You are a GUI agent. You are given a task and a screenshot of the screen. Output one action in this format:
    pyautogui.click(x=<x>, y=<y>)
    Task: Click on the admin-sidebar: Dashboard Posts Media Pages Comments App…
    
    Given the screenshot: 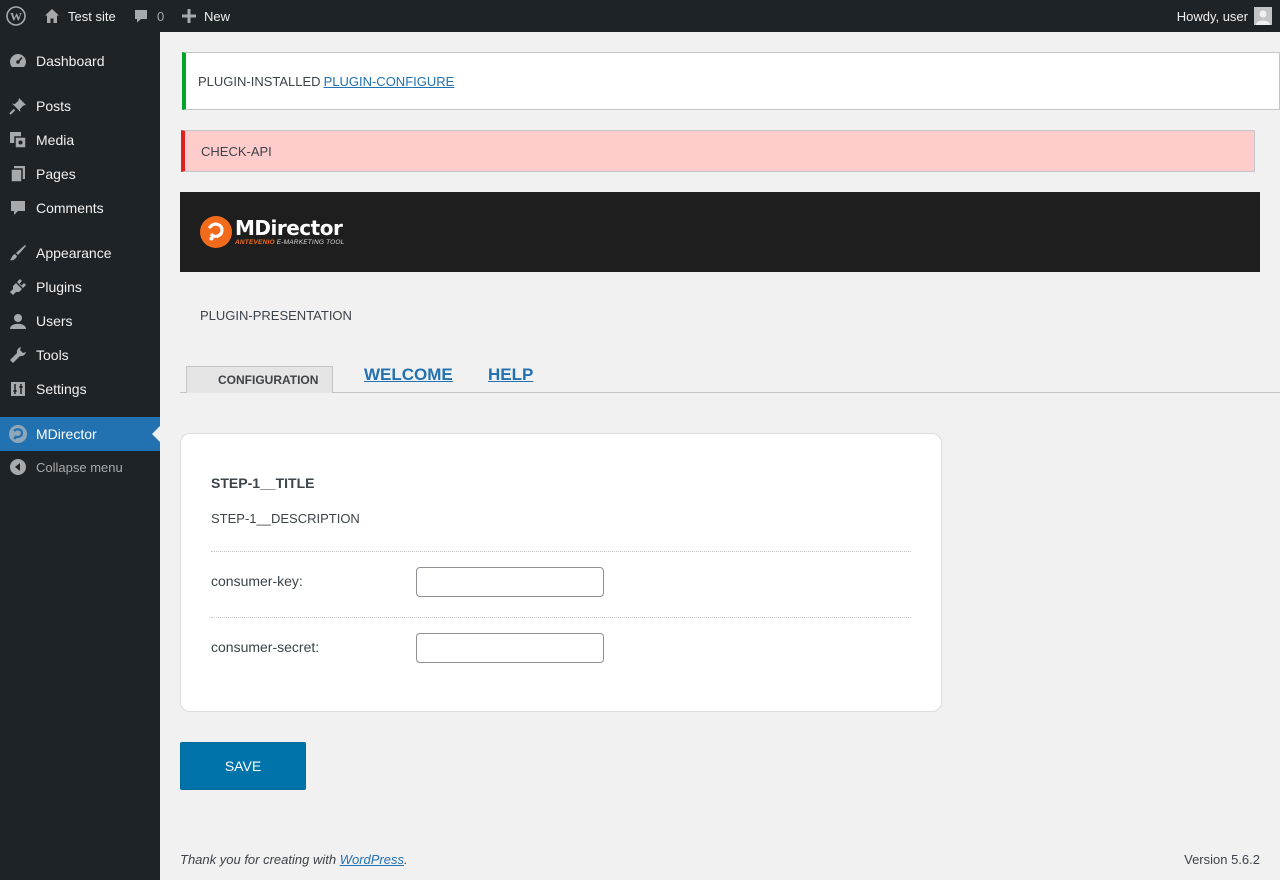 What is the action you would take?
    pyautogui.click(x=80, y=456)
    